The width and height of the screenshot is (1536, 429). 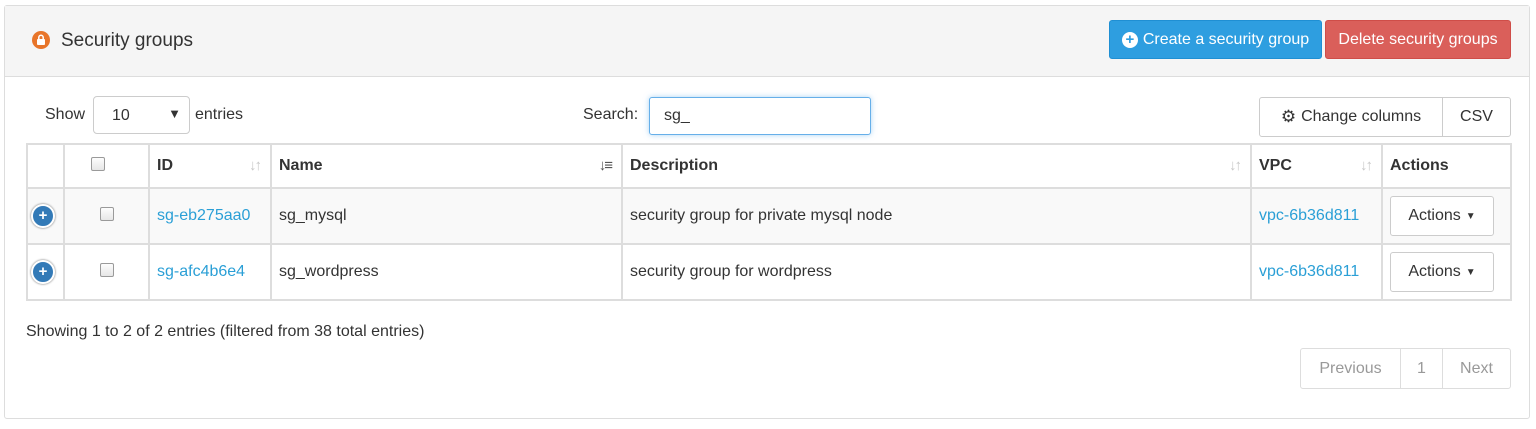 I want to click on pagination-page-label: 1, so click(x=1421, y=368).